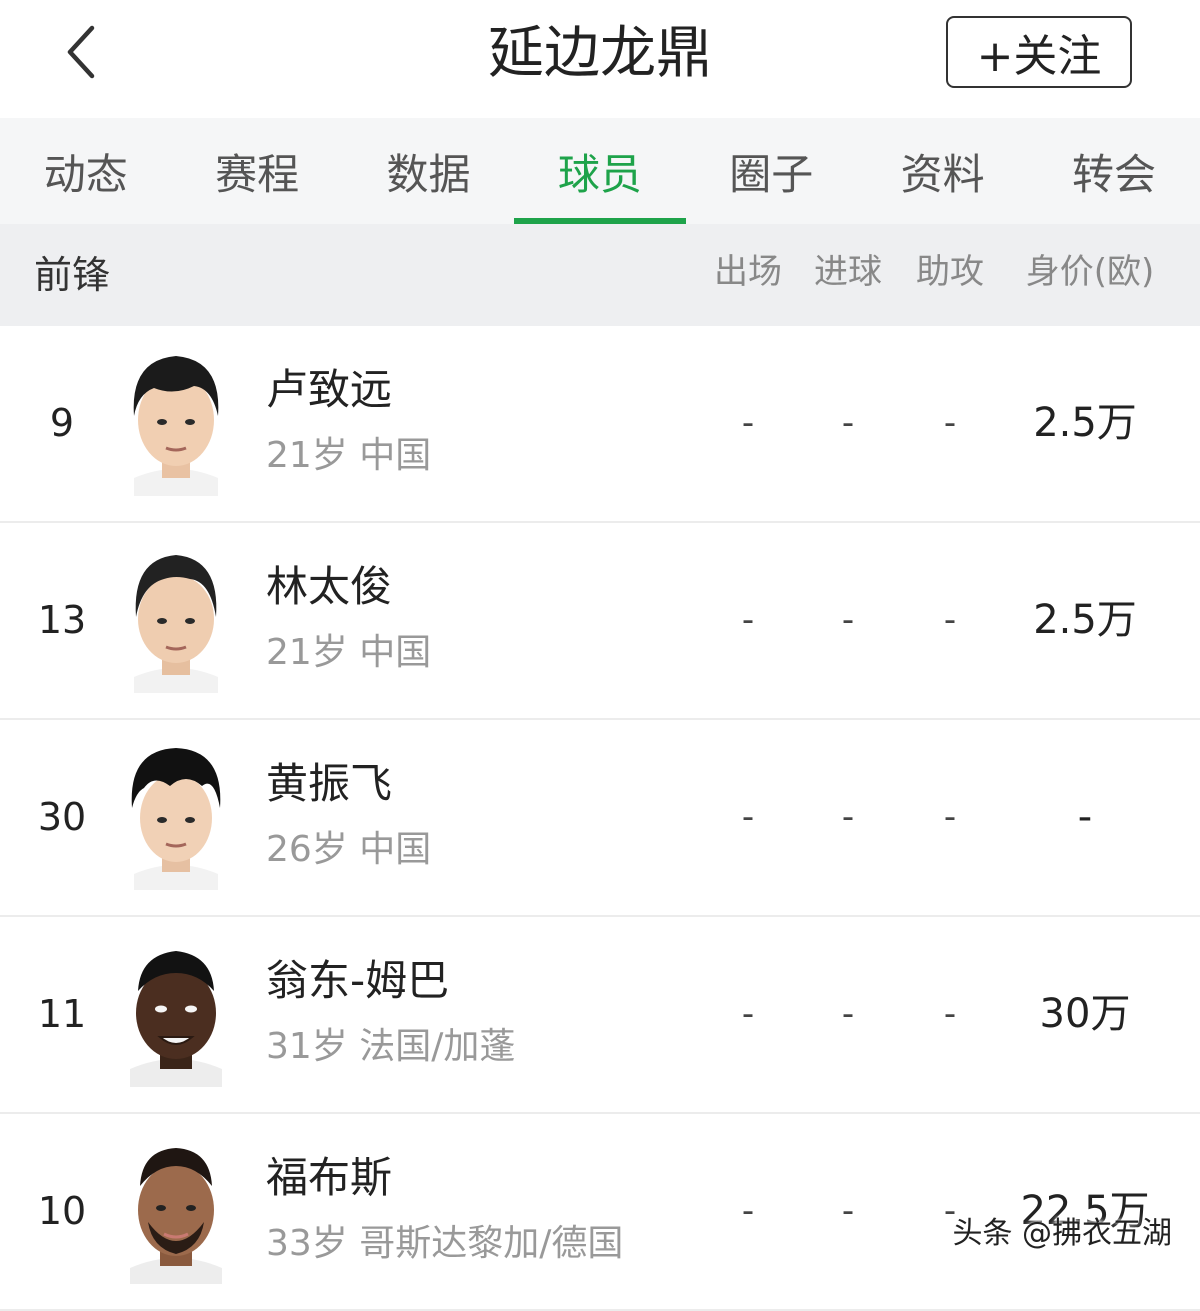 The image size is (1200, 1311). What do you see at coordinates (391, 1046) in the screenshot?
I see `player-age-nationality: 31岁 法国/加蓬` at bounding box center [391, 1046].